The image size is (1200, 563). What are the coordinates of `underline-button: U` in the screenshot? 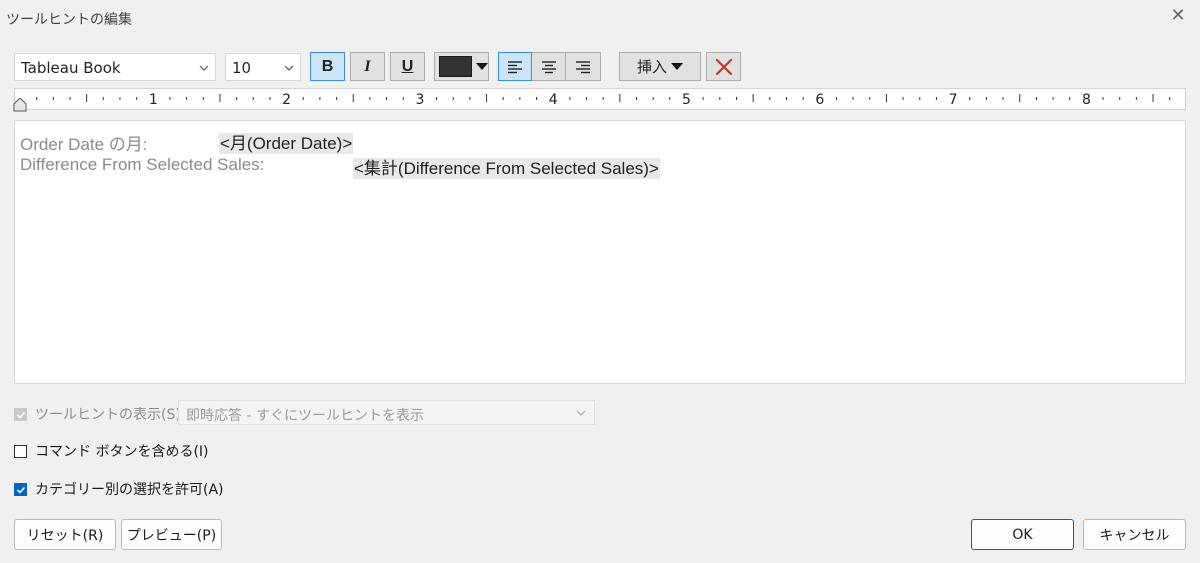 It's located at (407, 66).